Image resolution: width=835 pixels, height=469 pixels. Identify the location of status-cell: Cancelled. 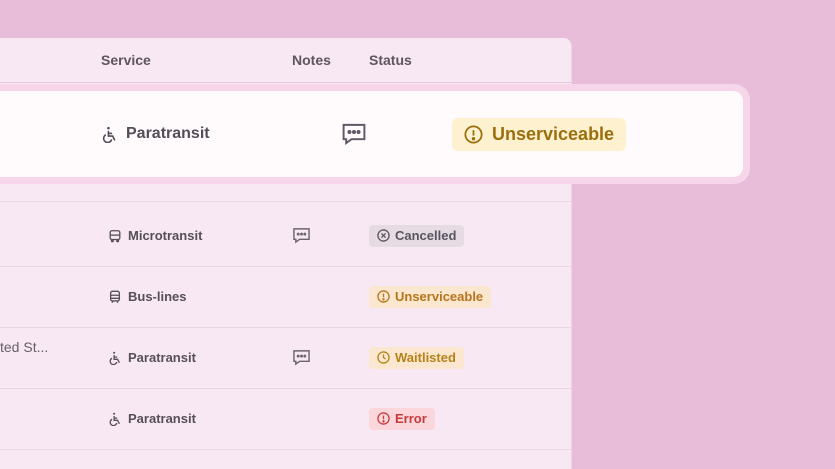
(417, 235).